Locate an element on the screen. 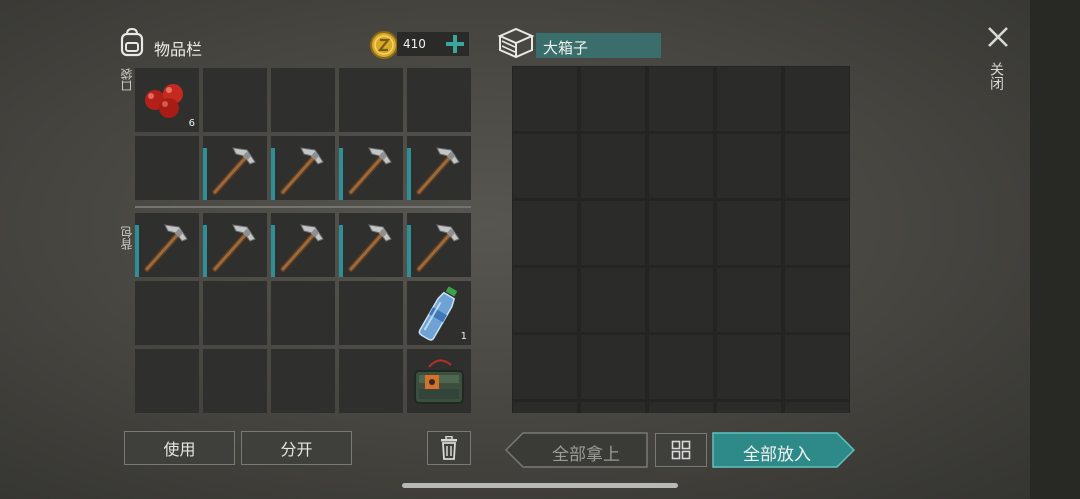  explosive-pack-icon is located at coordinates (439, 383).